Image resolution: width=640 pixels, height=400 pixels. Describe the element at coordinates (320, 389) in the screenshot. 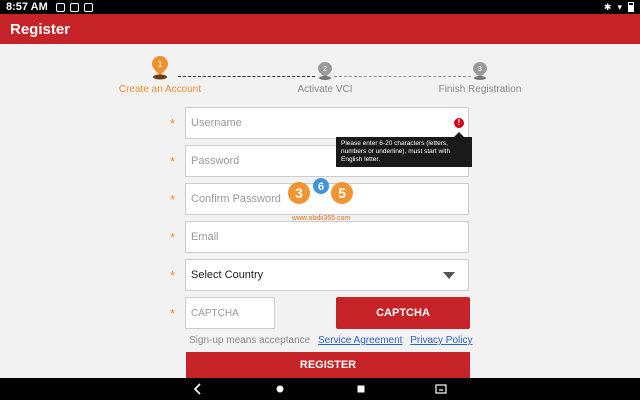

I see `system-nav-bar` at that location.